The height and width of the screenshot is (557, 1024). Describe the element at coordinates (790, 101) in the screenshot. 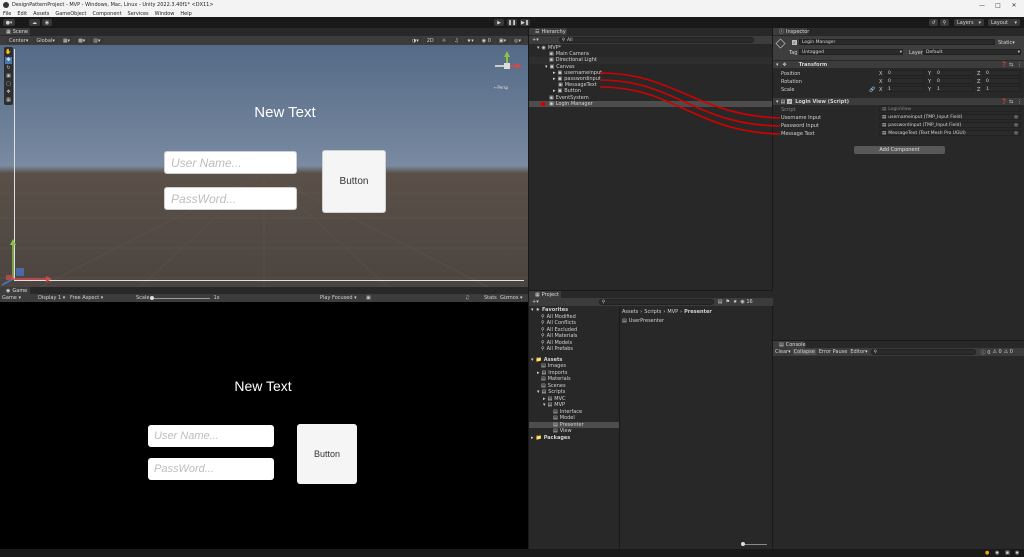

I see `component-enabled-checkbox: ✓` at that location.